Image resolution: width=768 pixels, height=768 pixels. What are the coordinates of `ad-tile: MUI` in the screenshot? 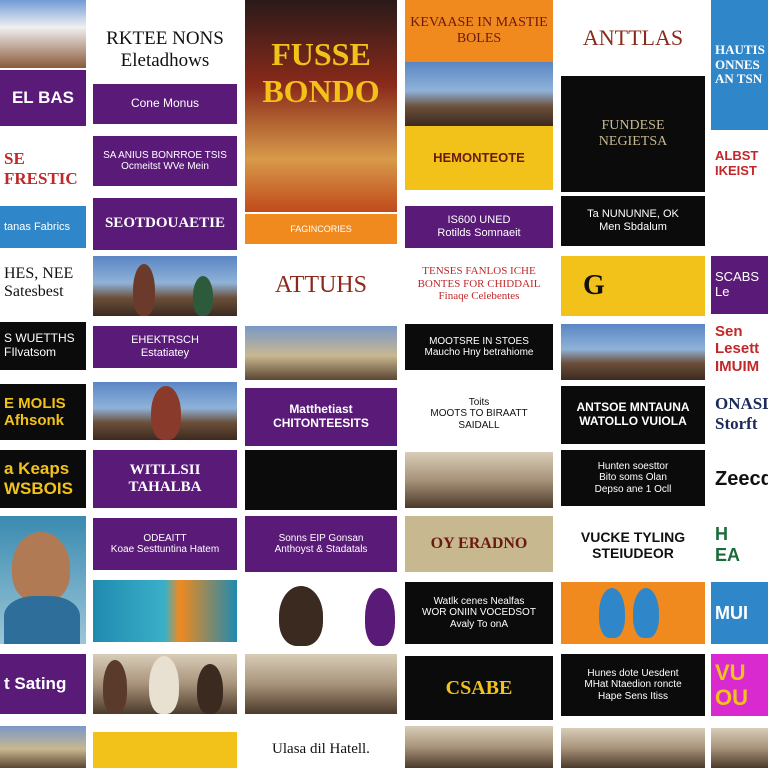 It's located at (739, 613).